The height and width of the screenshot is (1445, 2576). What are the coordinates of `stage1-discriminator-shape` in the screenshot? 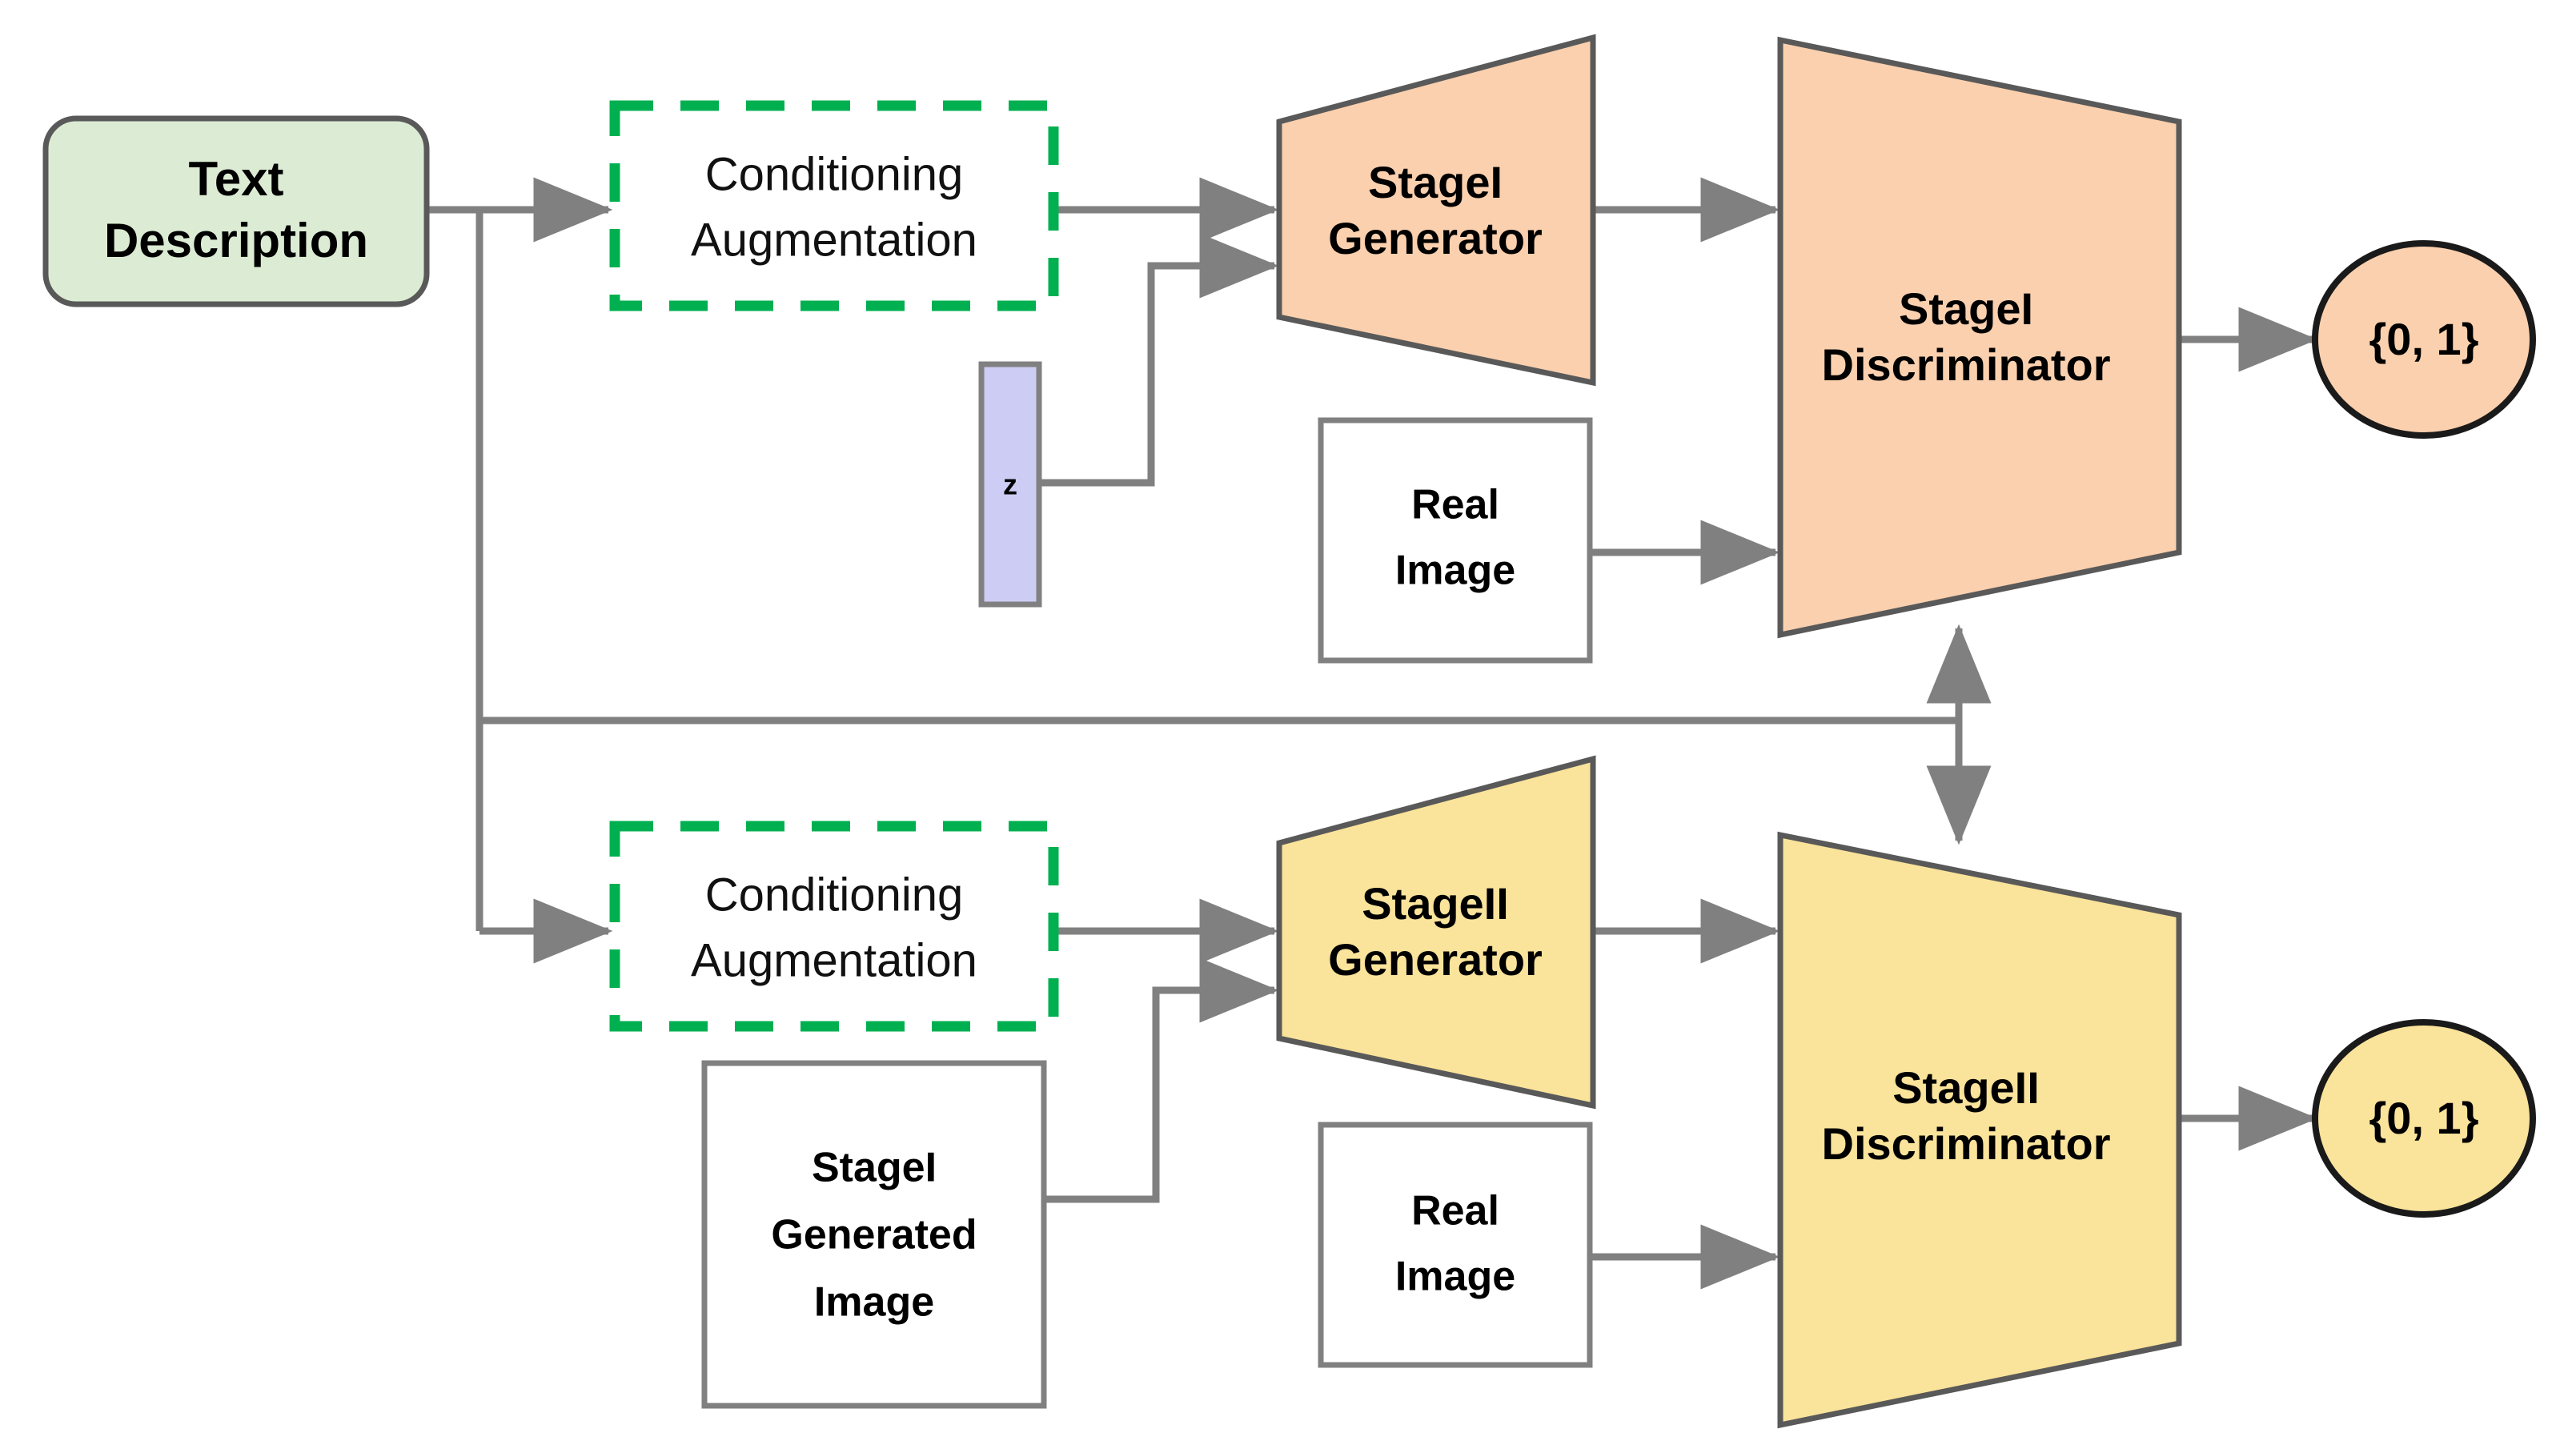 It's located at (1980, 338).